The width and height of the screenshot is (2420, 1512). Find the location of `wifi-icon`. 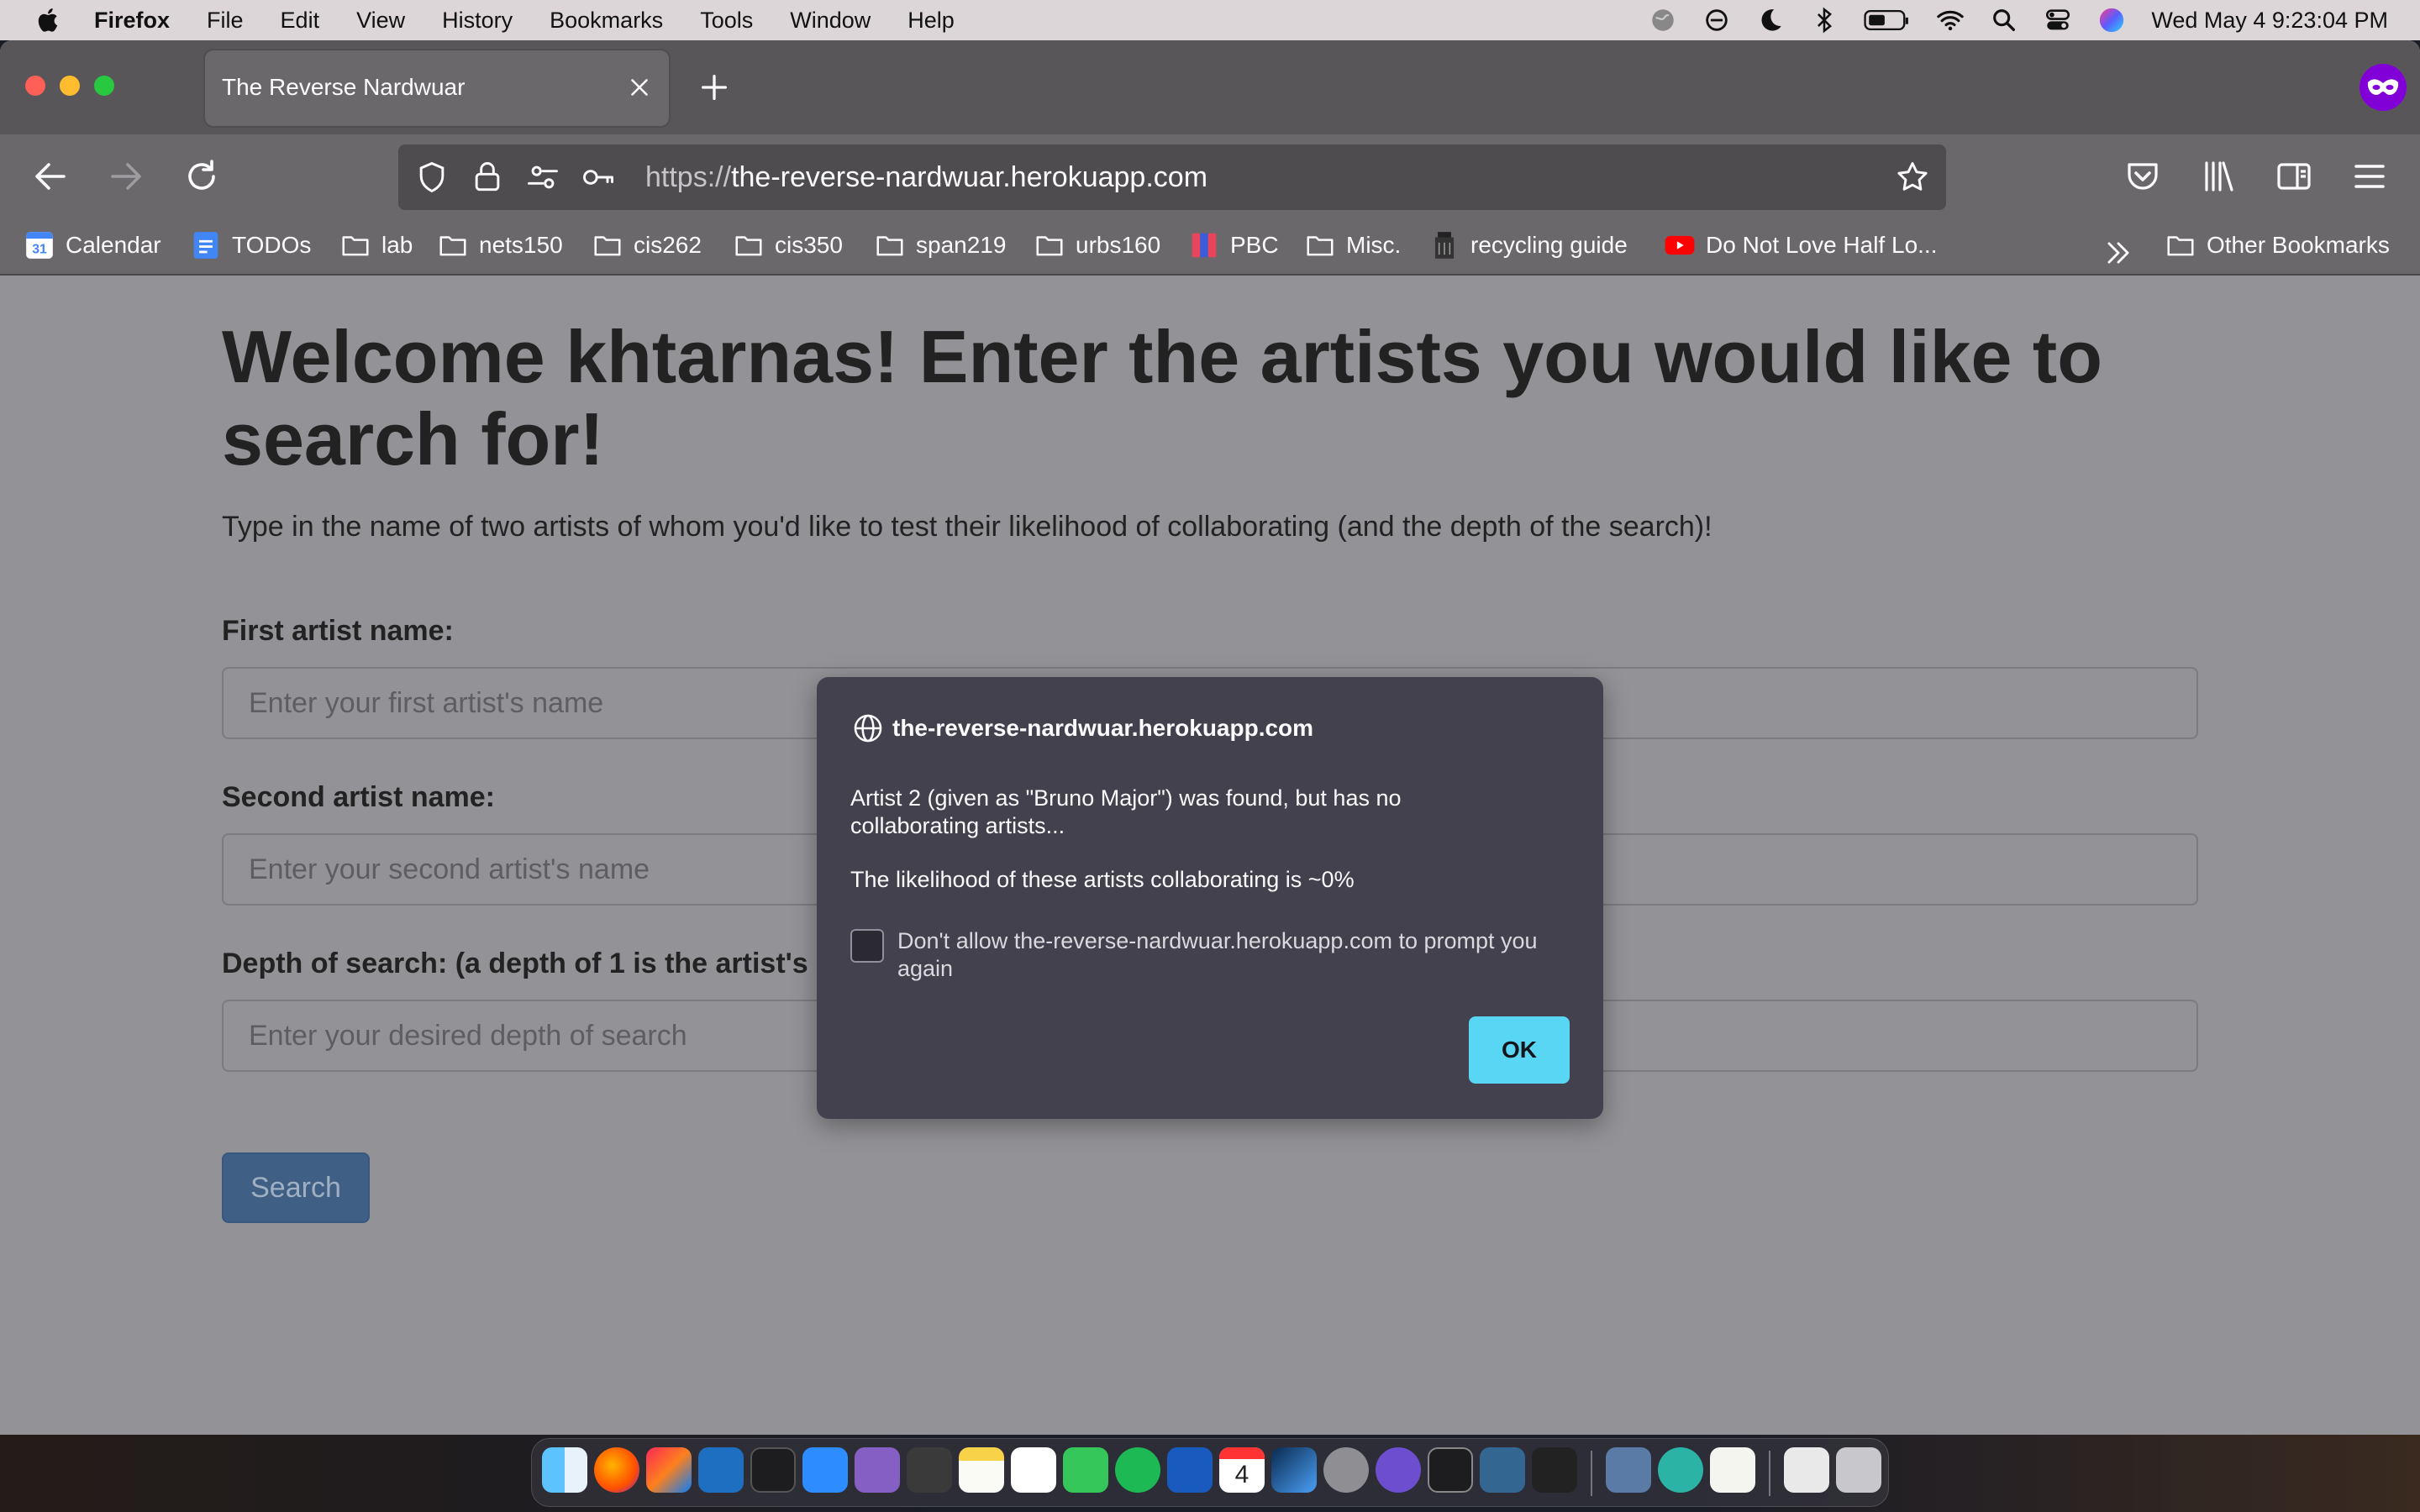

wifi-icon is located at coordinates (1950, 20).